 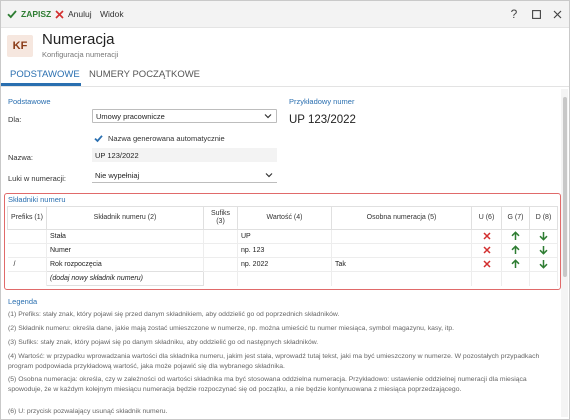 What do you see at coordinates (59, 14) in the screenshot?
I see `close-icon` at bounding box center [59, 14].